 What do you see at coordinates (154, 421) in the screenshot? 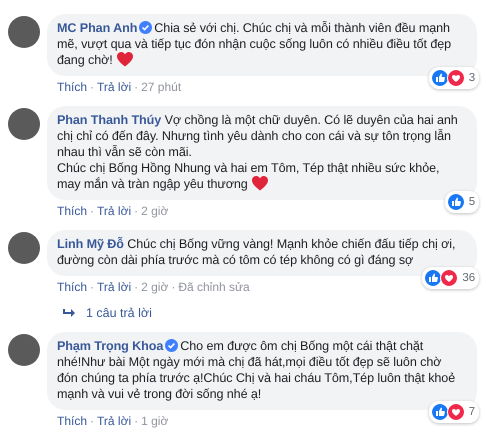
I see `timestamp: 1 giờ` at bounding box center [154, 421].